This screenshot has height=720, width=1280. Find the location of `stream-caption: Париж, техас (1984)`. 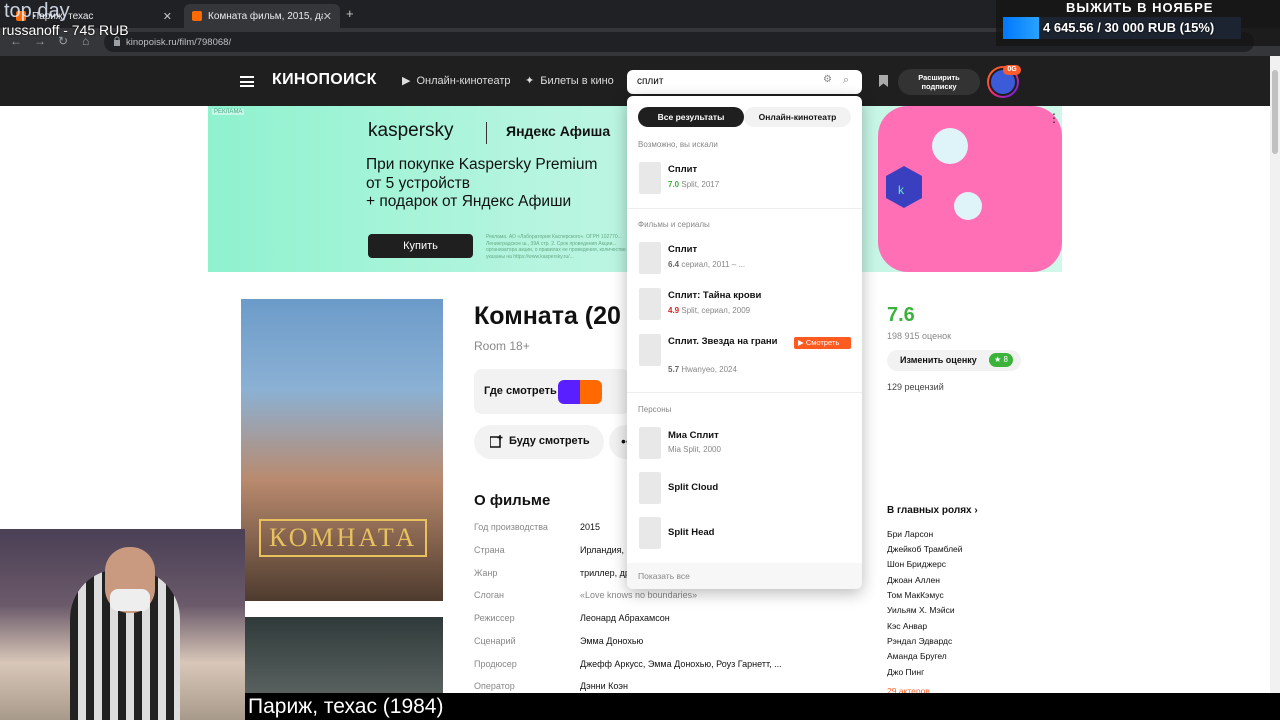

stream-caption: Париж, техас (1984) is located at coordinates (762, 706).